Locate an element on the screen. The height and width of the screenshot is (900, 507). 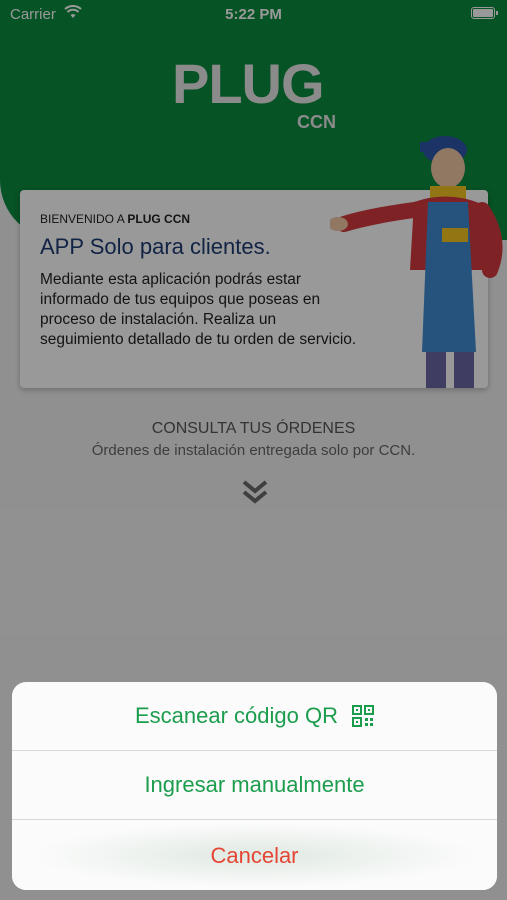
qr-code-icon is located at coordinates (363, 716).